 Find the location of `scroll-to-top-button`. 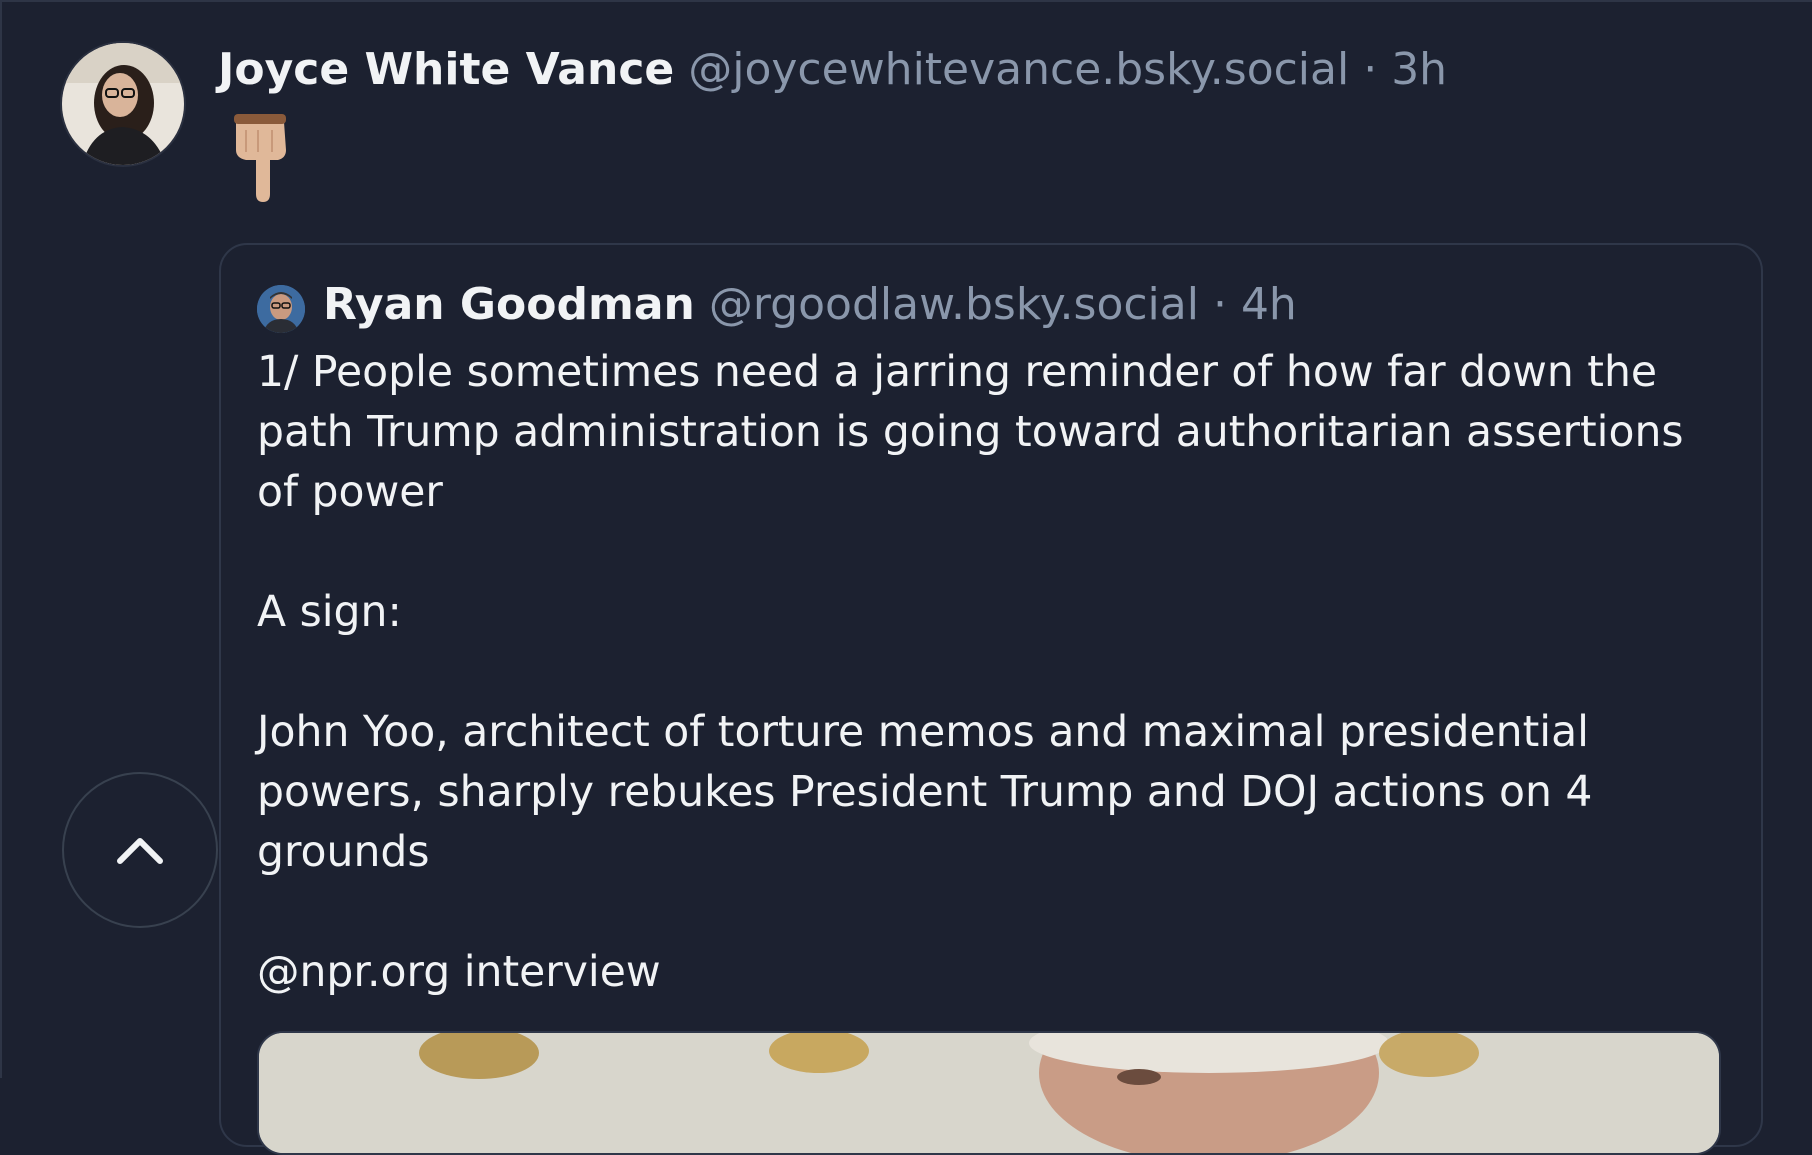

scroll-to-top-button is located at coordinates (140, 850).